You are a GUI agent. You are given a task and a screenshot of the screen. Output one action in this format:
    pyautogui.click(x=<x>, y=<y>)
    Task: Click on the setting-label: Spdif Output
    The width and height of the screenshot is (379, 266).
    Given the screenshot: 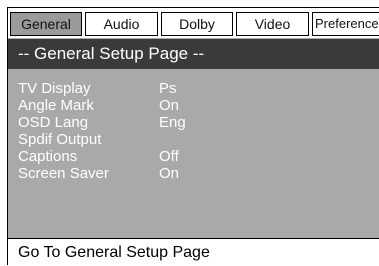 What is the action you would take?
    pyautogui.click(x=60, y=139)
    